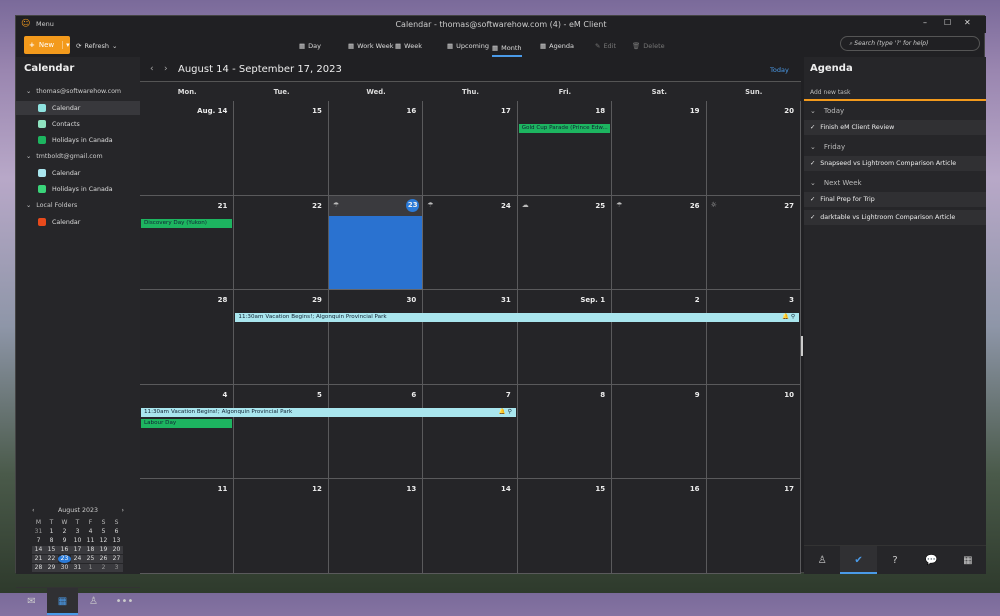 The image size is (1000, 616). Describe the element at coordinates (64, 568) in the screenshot. I see `mini-day: 30` at that location.